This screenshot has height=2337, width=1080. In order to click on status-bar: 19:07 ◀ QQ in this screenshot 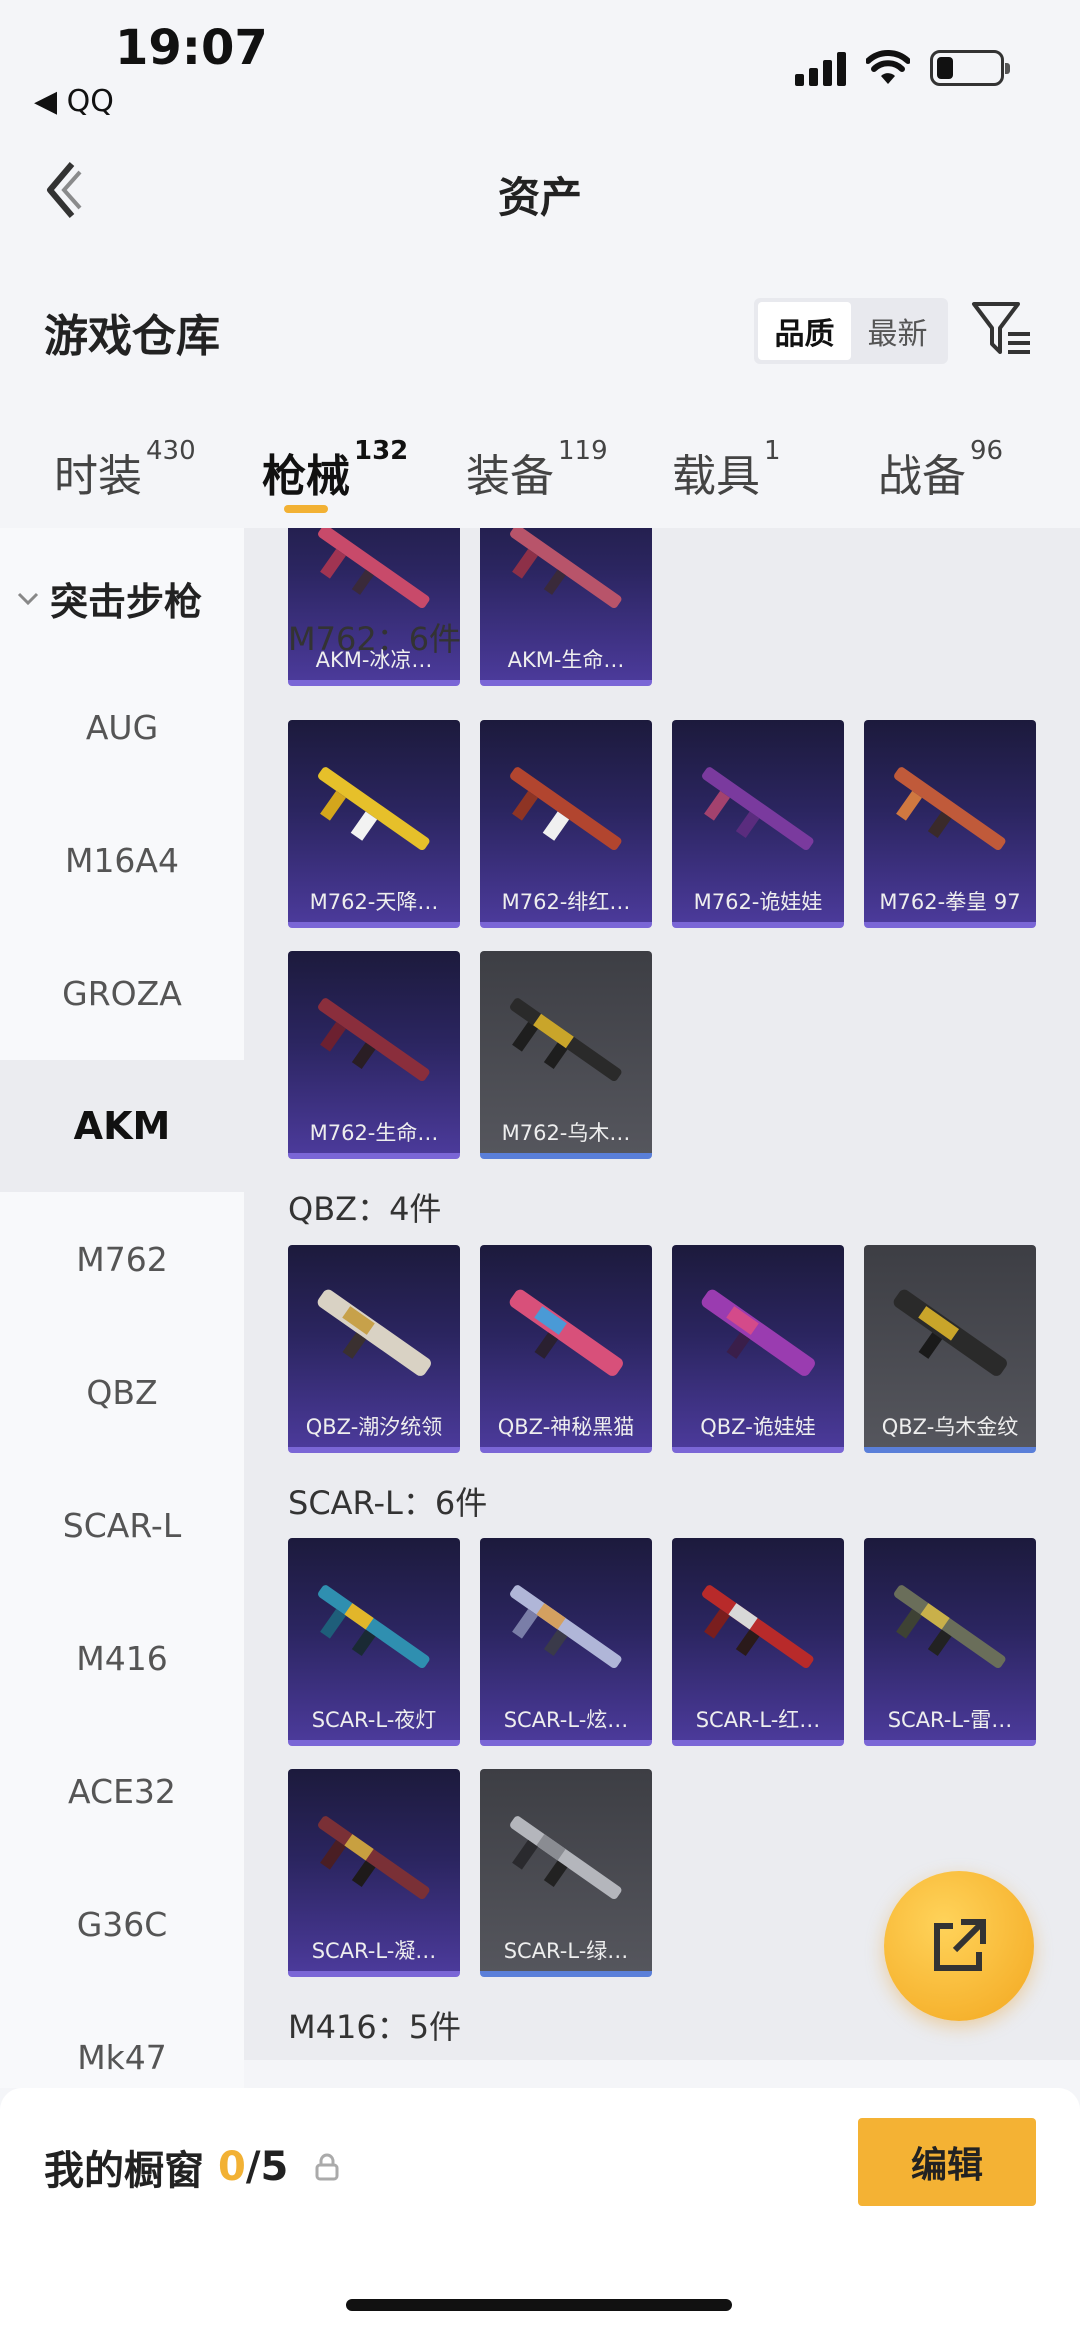, I will do `click(540, 65)`.